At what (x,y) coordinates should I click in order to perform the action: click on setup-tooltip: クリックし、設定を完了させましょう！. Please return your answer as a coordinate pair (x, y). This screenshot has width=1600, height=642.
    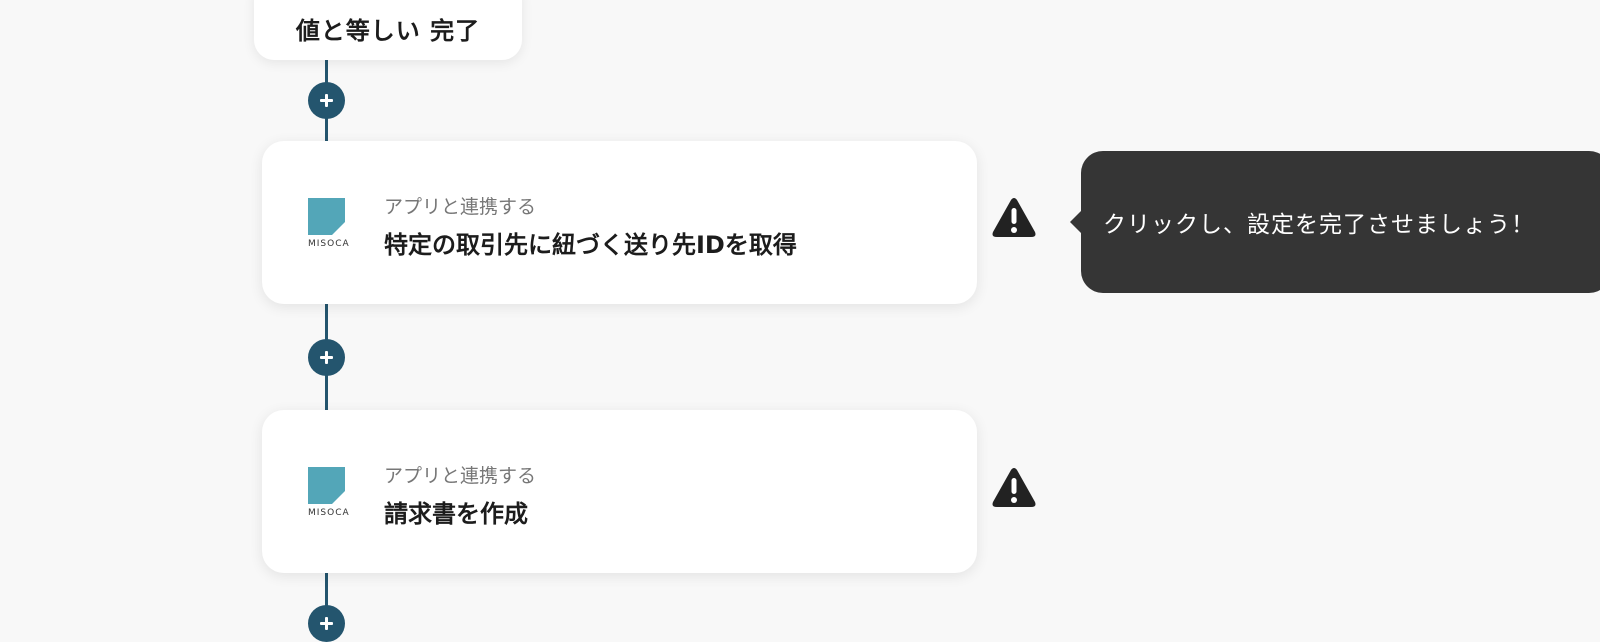
    Looking at the image, I should click on (1335, 222).